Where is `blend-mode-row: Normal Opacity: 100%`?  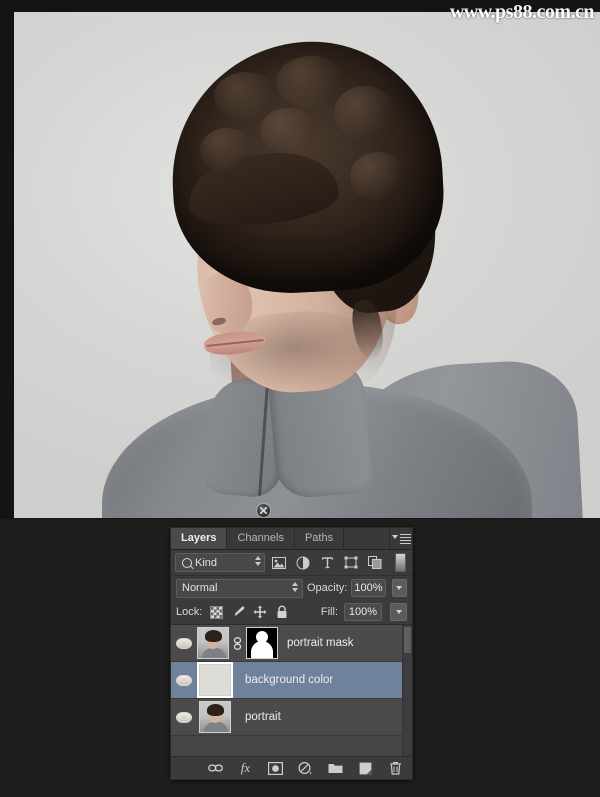
blend-mode-row: Normal Opacity: 100% is located at coordinates (291, 588).